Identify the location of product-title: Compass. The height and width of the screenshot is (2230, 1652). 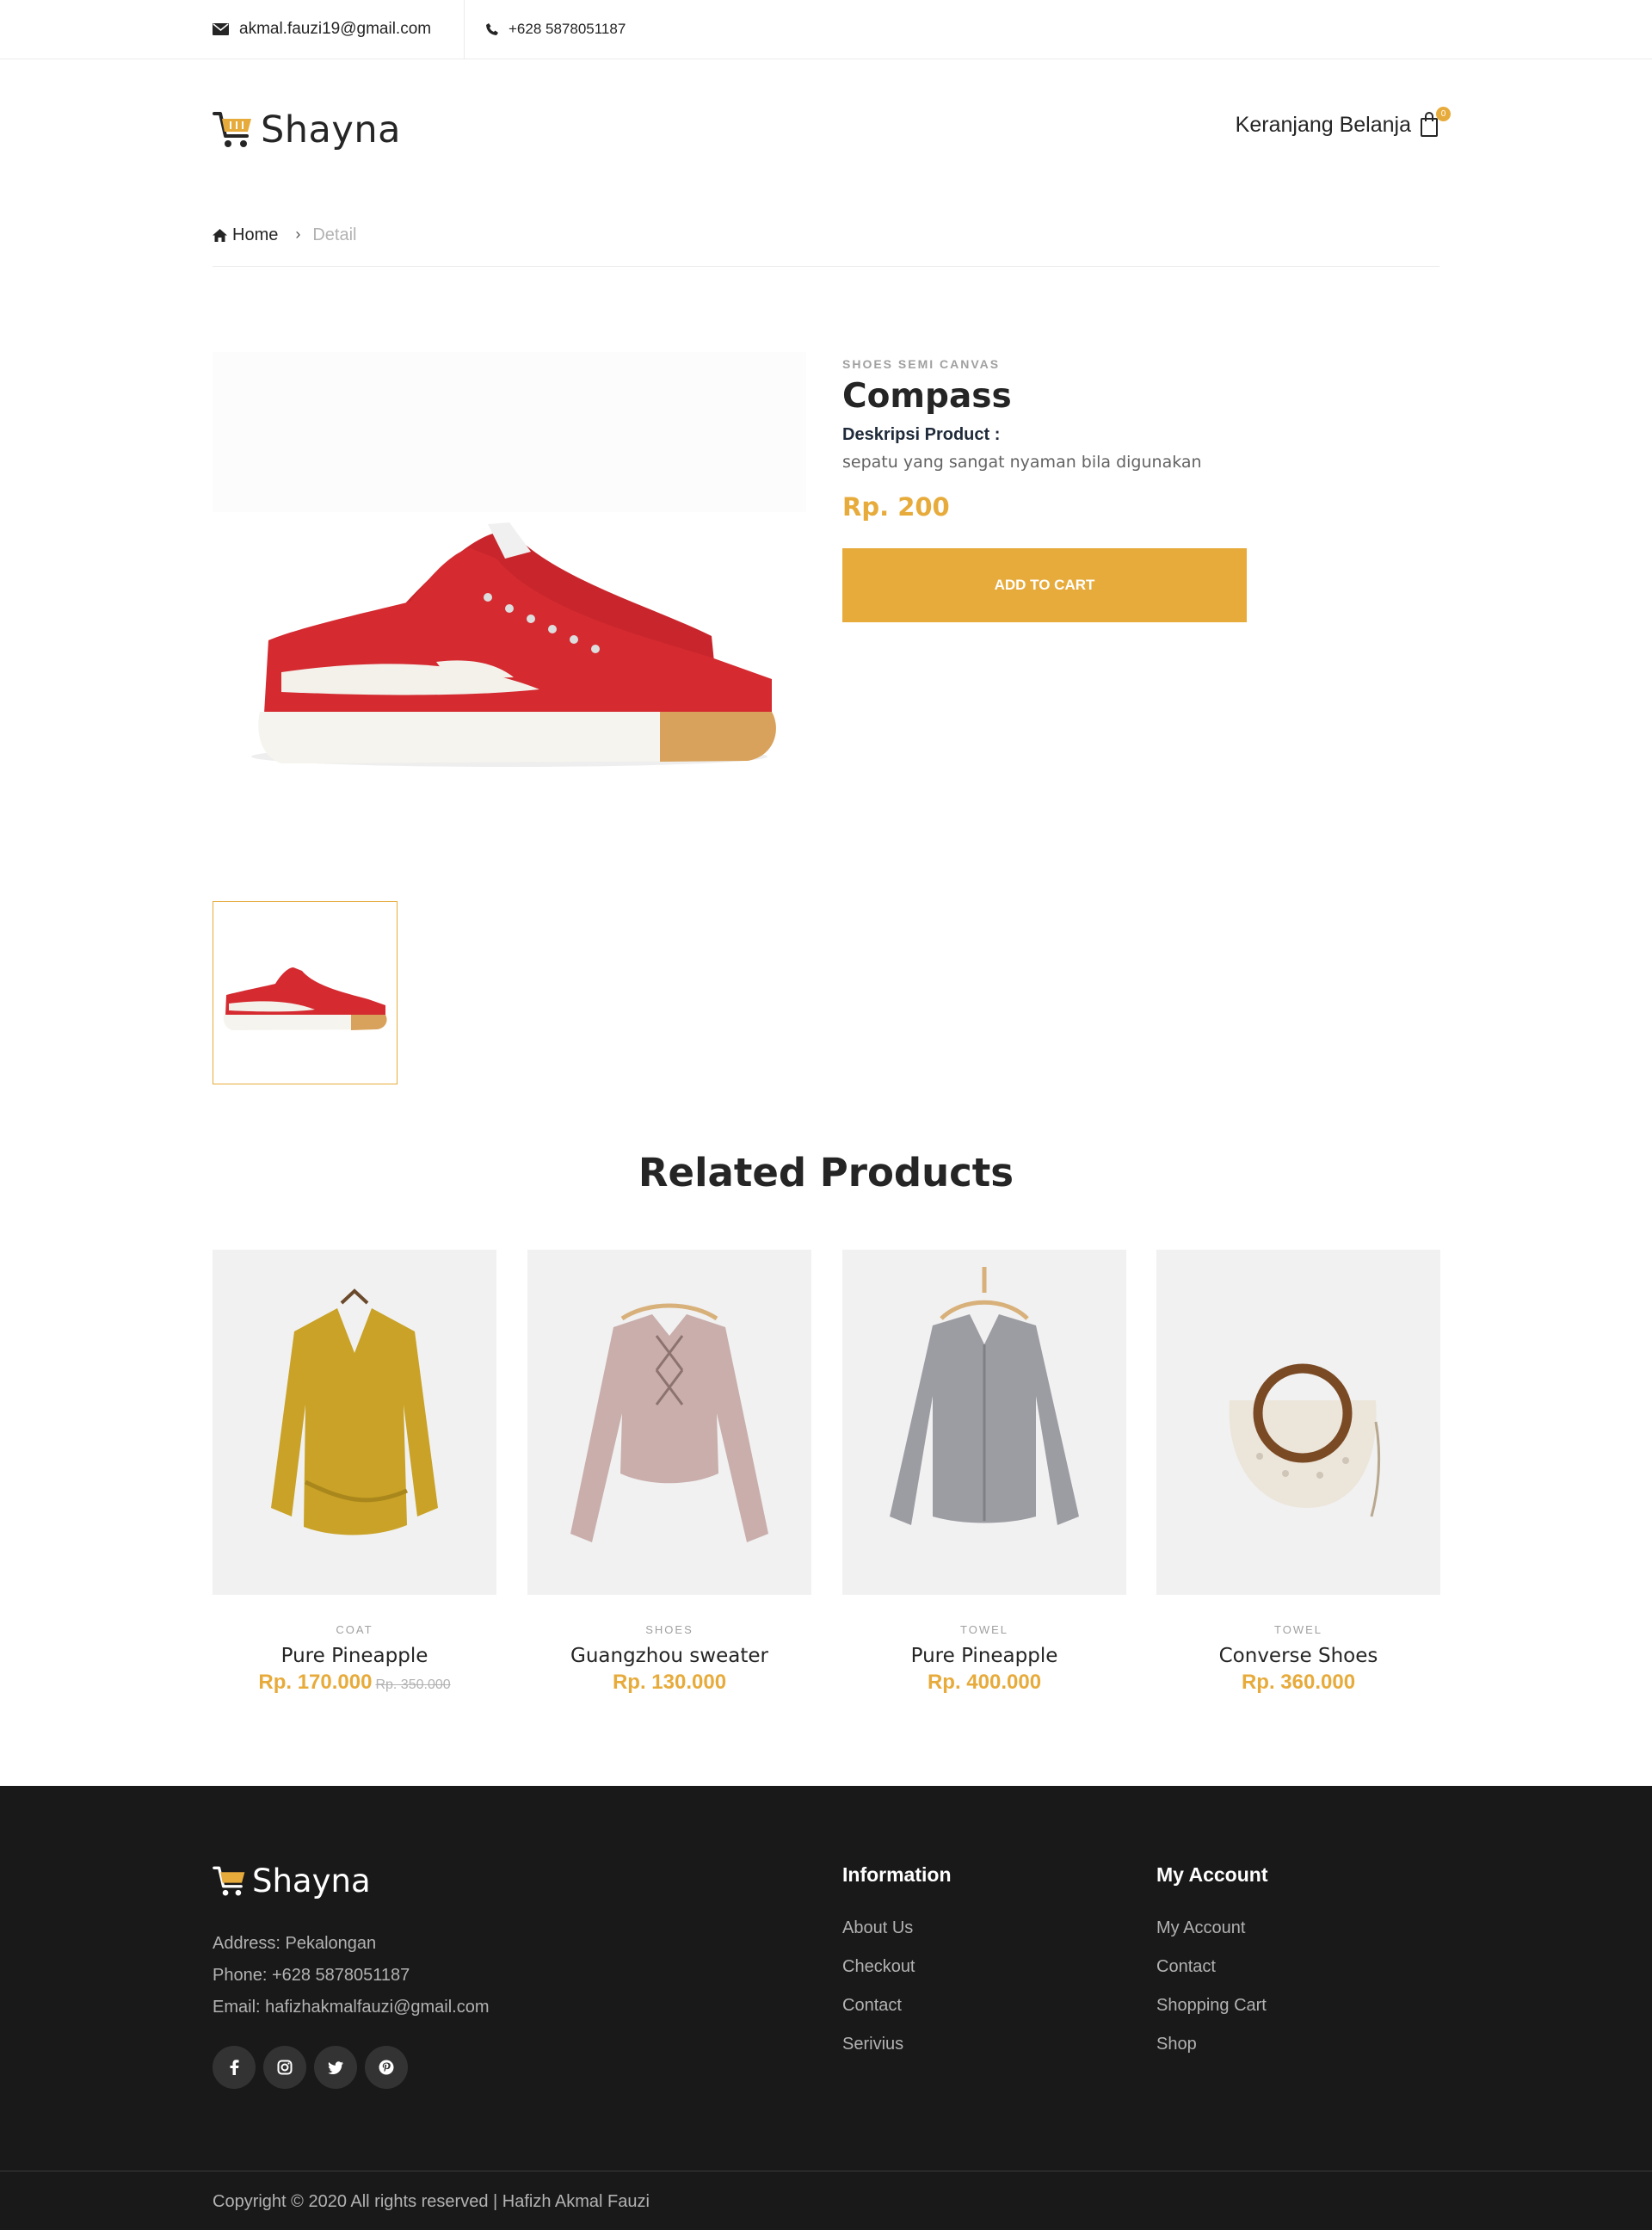
(927, 396).